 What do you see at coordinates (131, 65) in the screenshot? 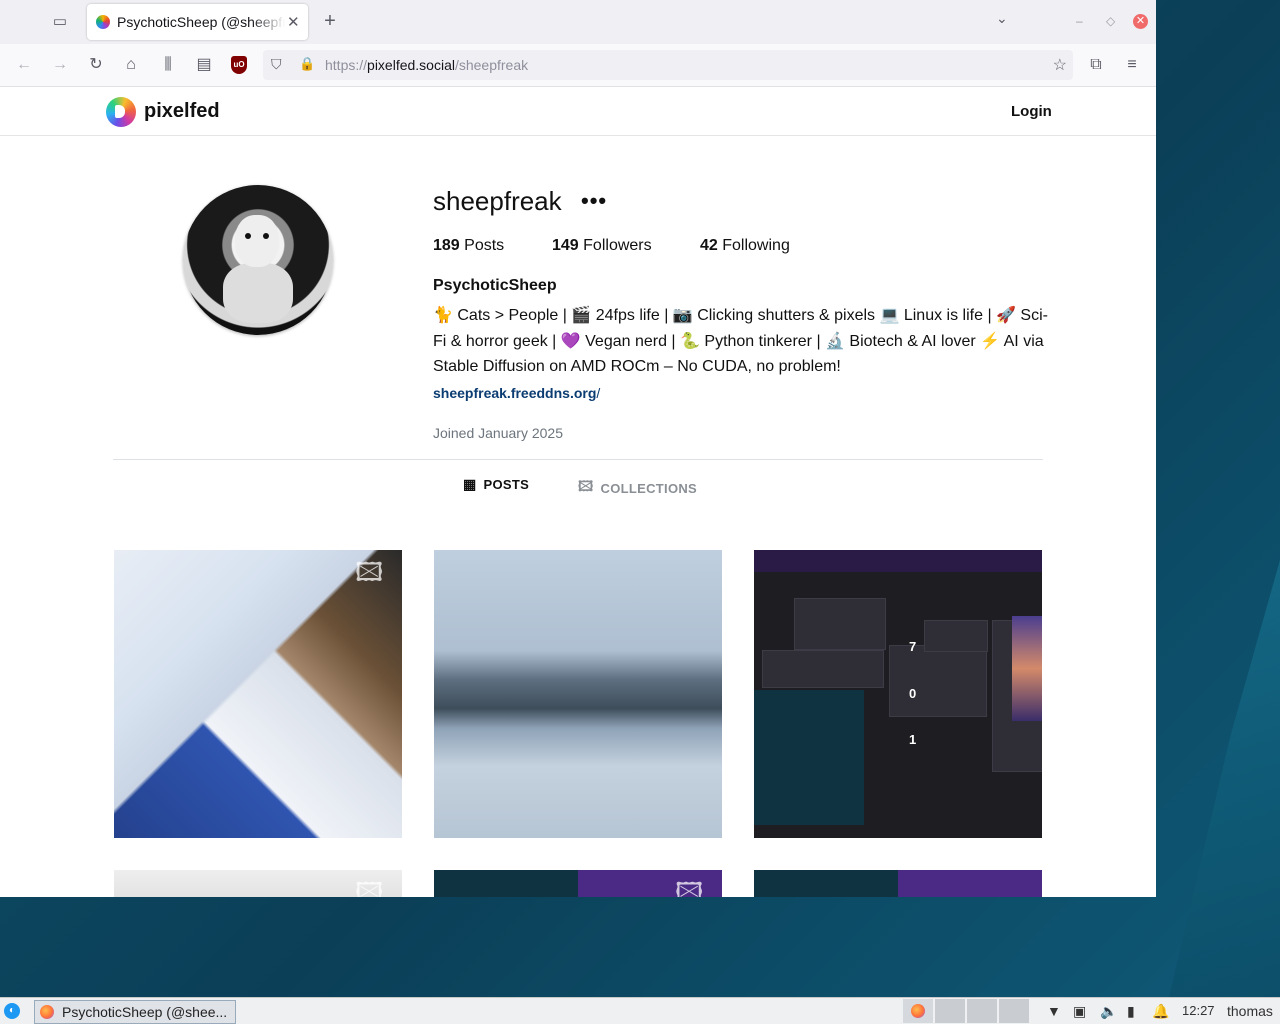
I see `home-icon: ⌂` at bounding box center [131, 65].